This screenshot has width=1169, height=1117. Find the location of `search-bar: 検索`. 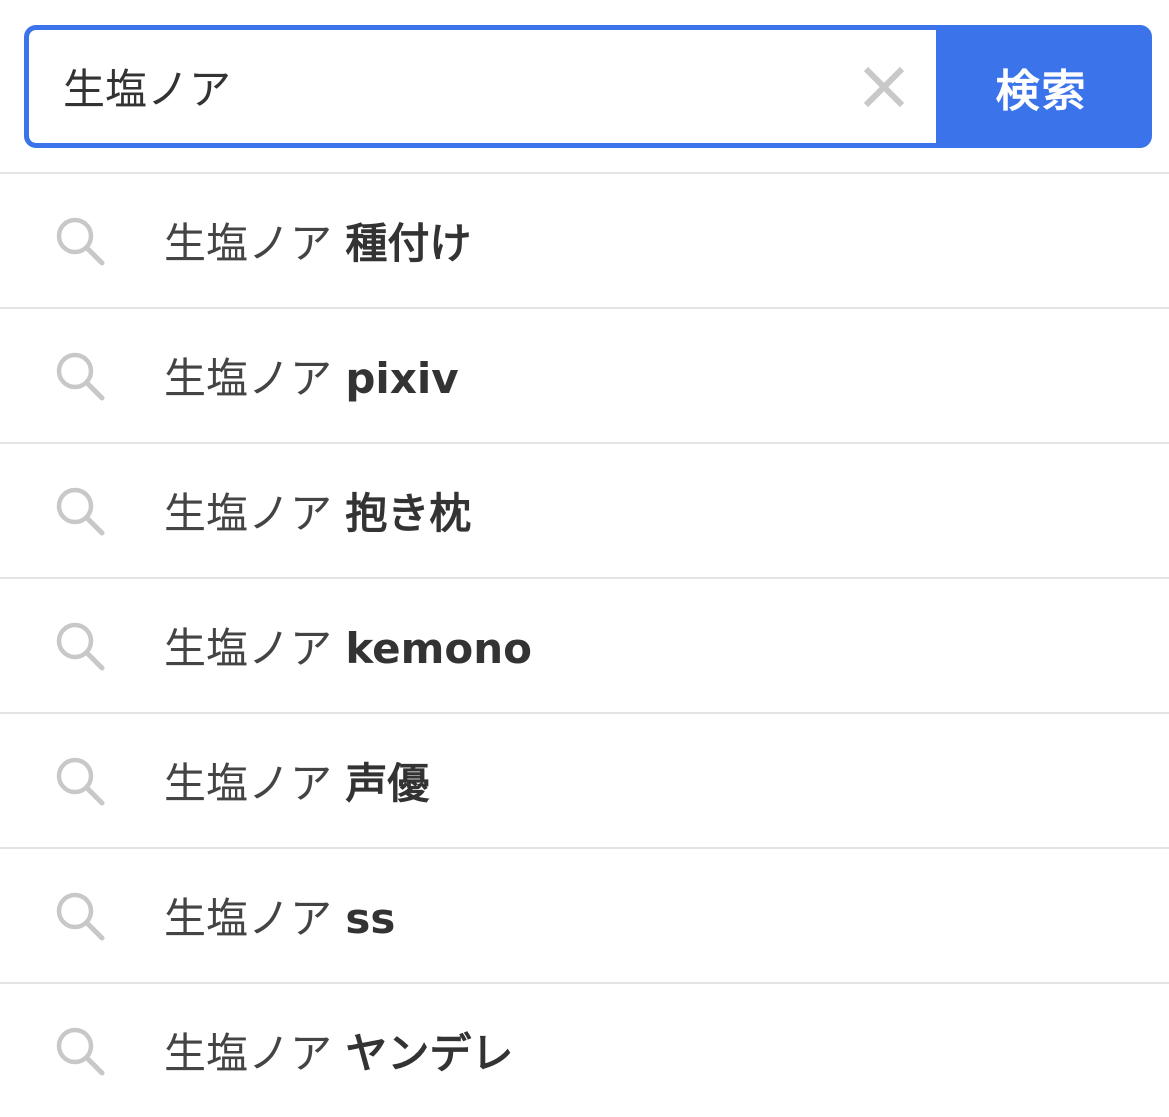

search-bar: 検索 is located at coordinates (588, 86).